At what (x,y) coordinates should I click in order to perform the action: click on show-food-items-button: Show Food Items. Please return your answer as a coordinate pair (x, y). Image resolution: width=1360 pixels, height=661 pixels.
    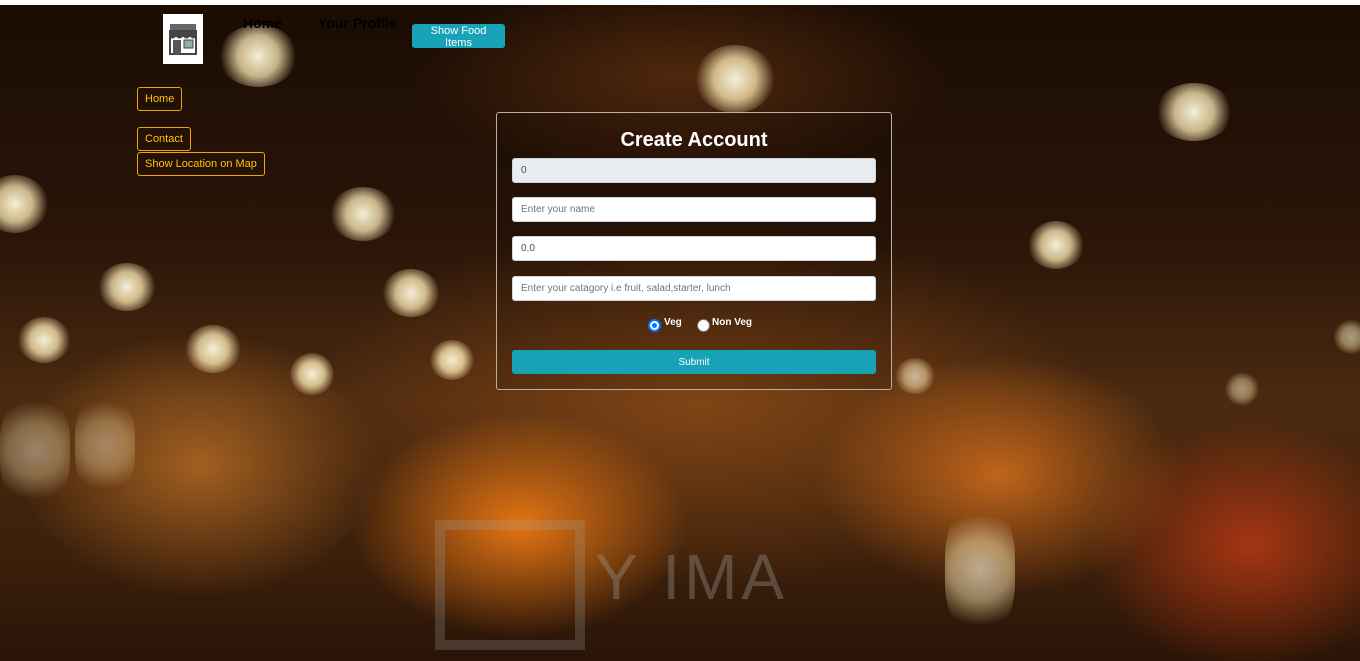
    Looking at the image, I should click on (458, 36).